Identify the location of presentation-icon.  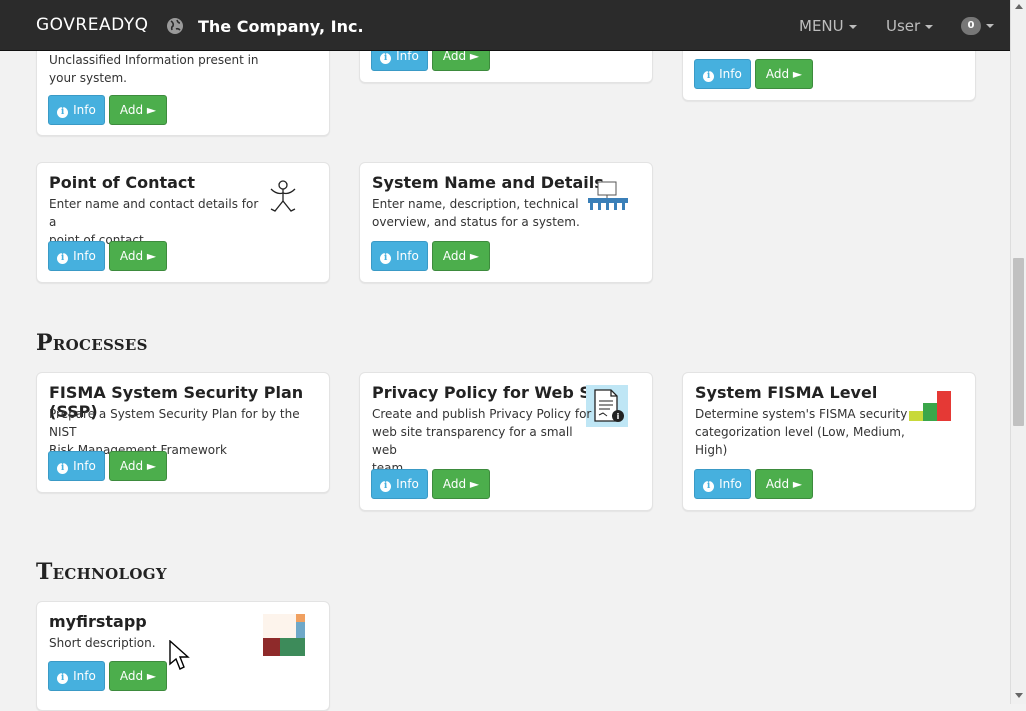
(608, 195).